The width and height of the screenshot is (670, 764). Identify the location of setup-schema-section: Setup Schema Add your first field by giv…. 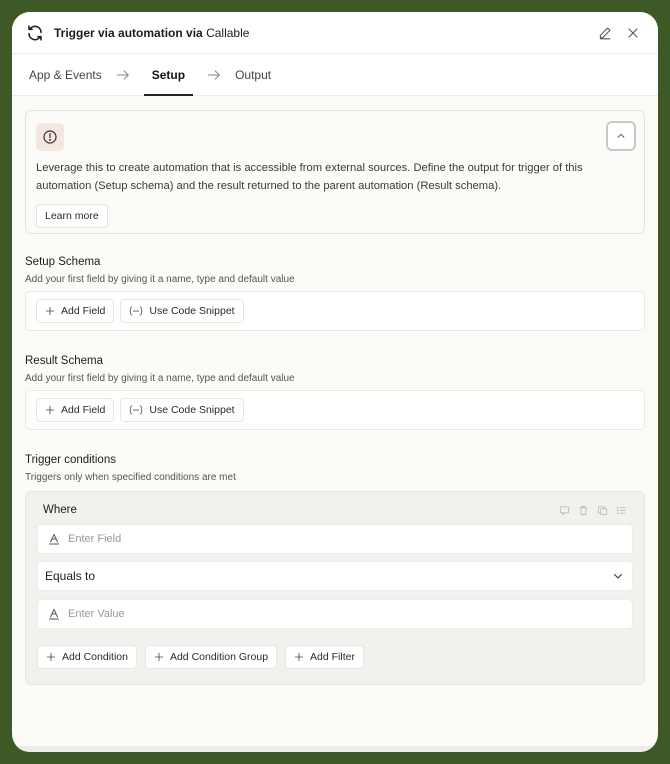
(335, 293).